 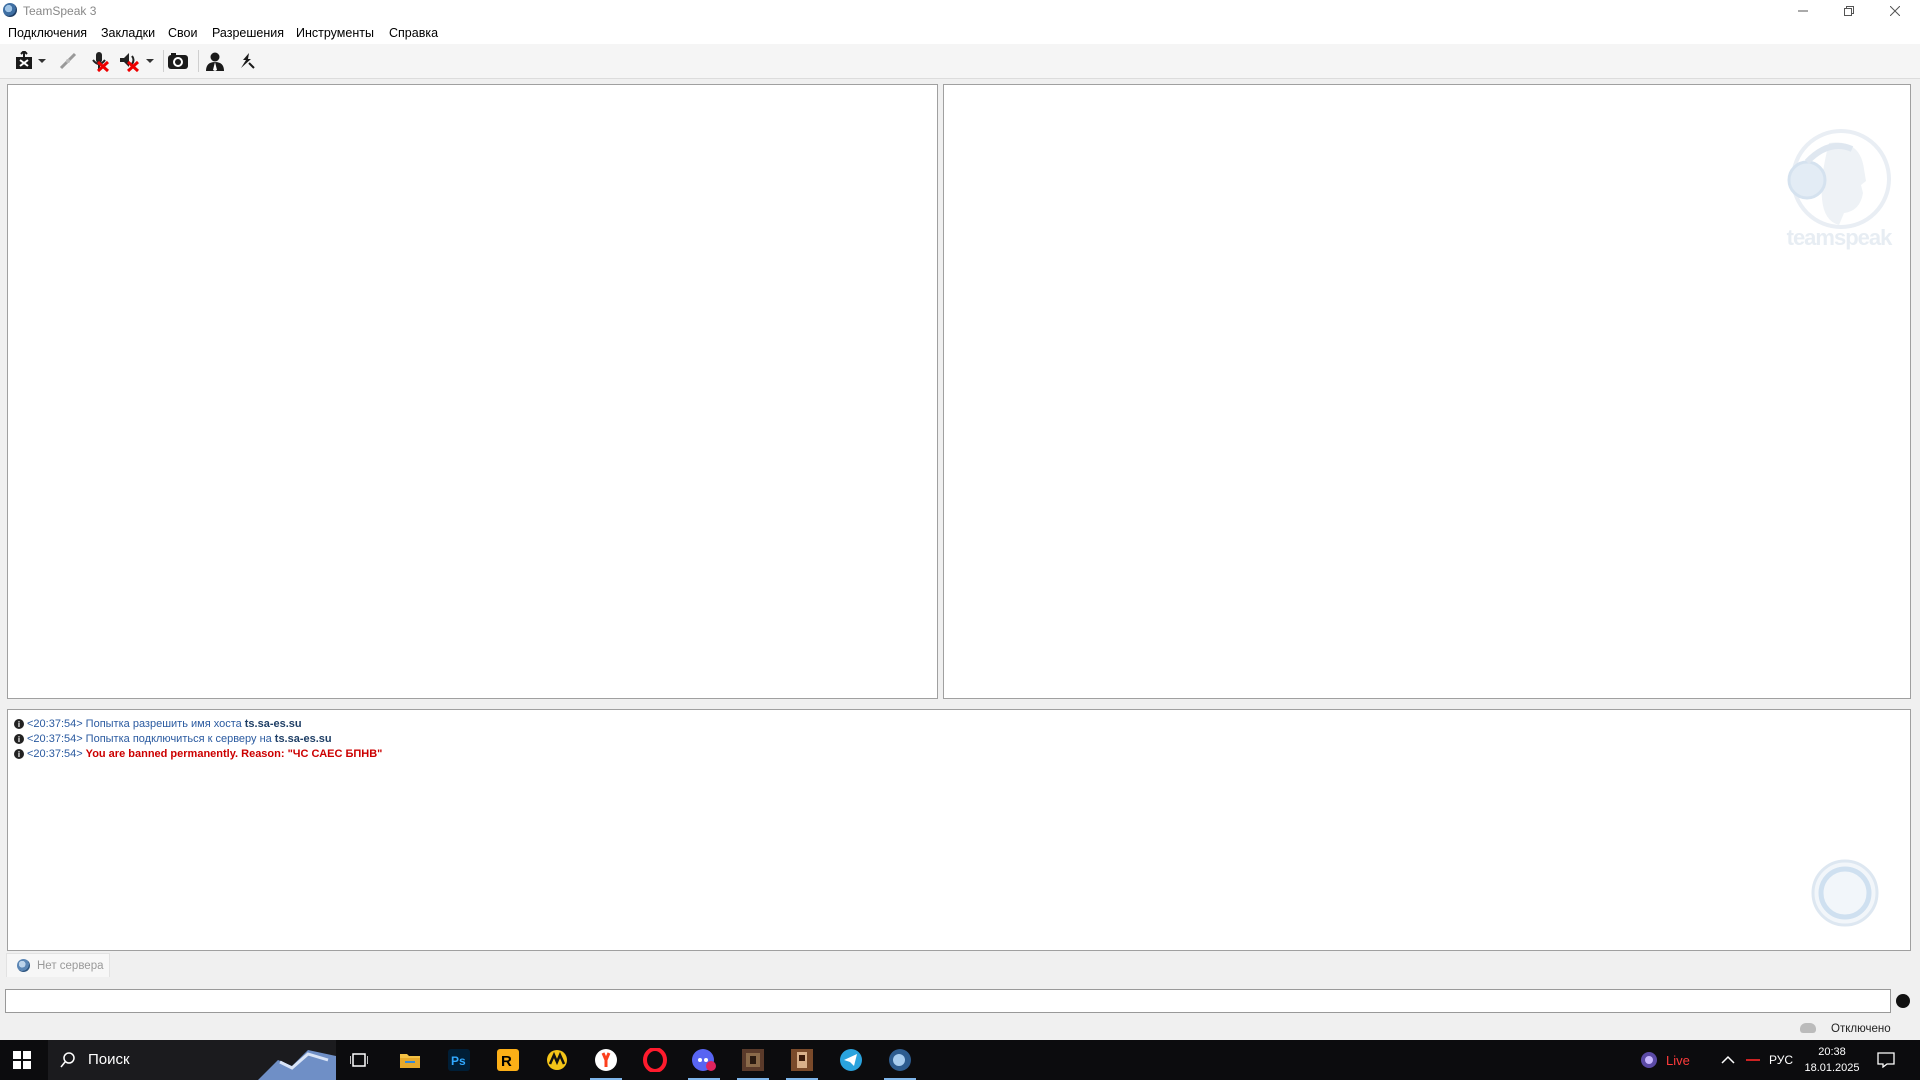 What do you see at coordinates (128, 33) in the screenshot?
I see `menu-bookmarks: Закладки` at bounding box center [128, 33].